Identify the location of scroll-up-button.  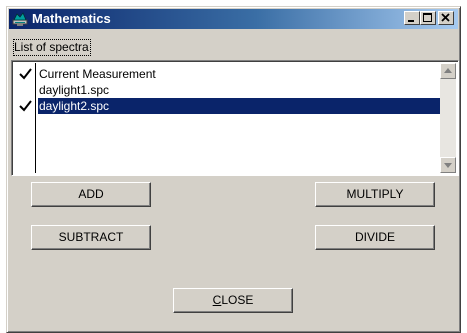
(448, 71).